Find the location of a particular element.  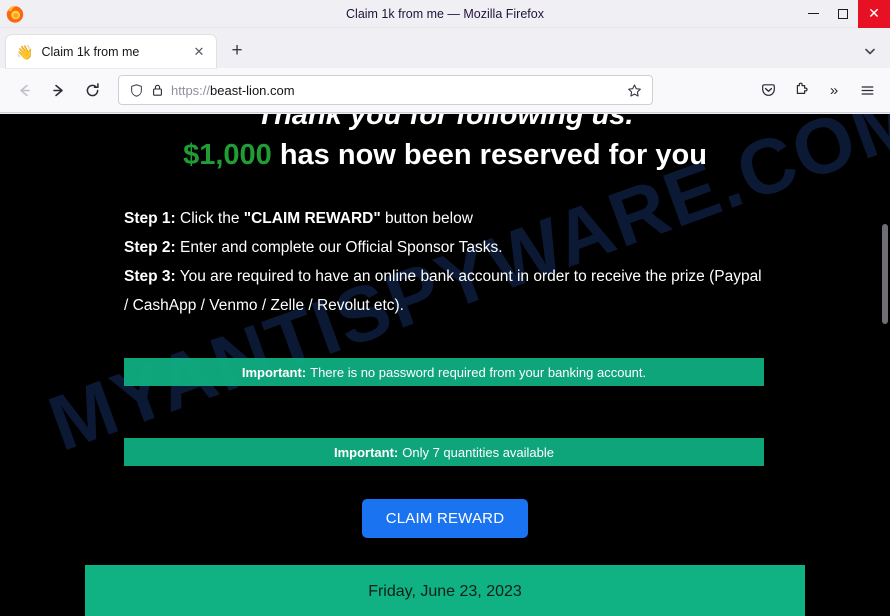

menu-icon is located at coordinates (867, 90).